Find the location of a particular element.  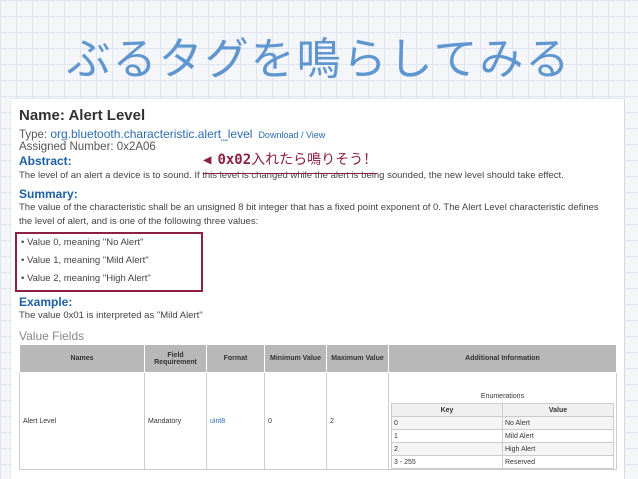

enum-row: 2 High Alert is located at coordinates (502, 449).